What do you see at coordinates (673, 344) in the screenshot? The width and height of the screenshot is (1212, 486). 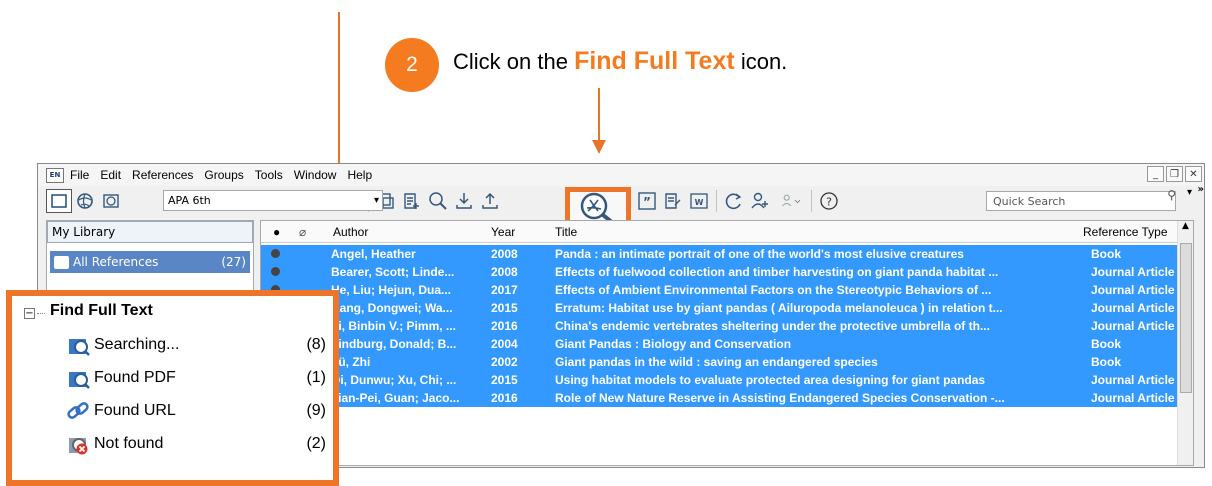 I see `cell-title: Giant Pandas : Biology and Conservation` at bounding box center [673, 344].